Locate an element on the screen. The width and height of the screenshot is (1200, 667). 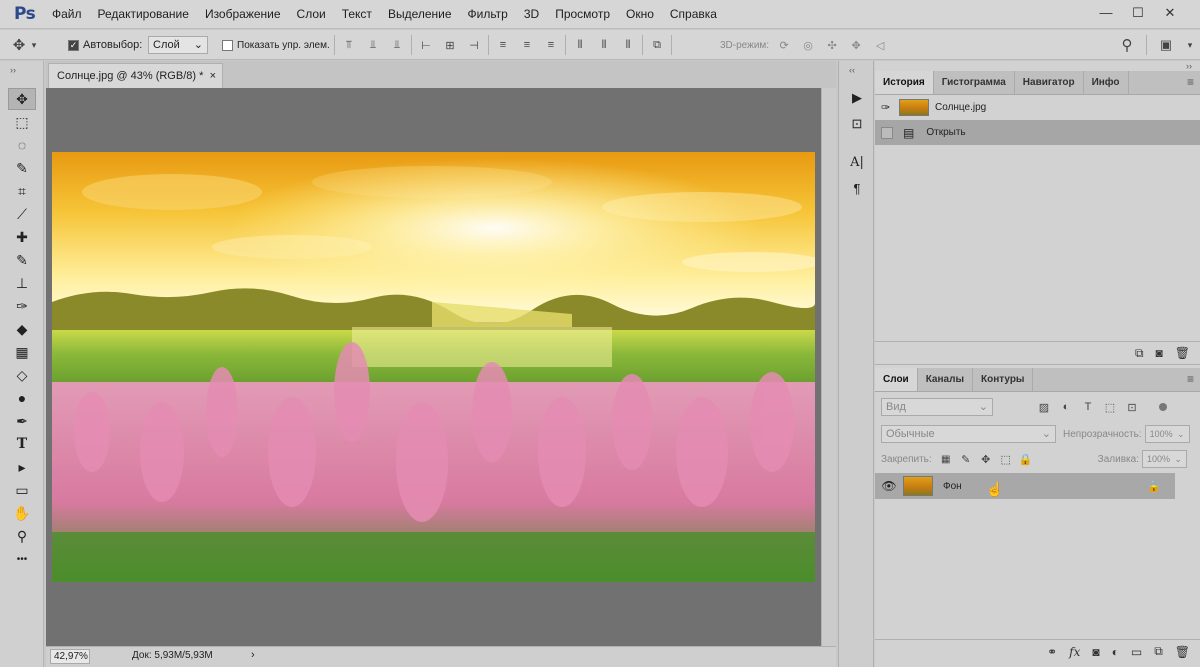
align-hcenter-icon: ⊞ is located at coordinates (450, 45).